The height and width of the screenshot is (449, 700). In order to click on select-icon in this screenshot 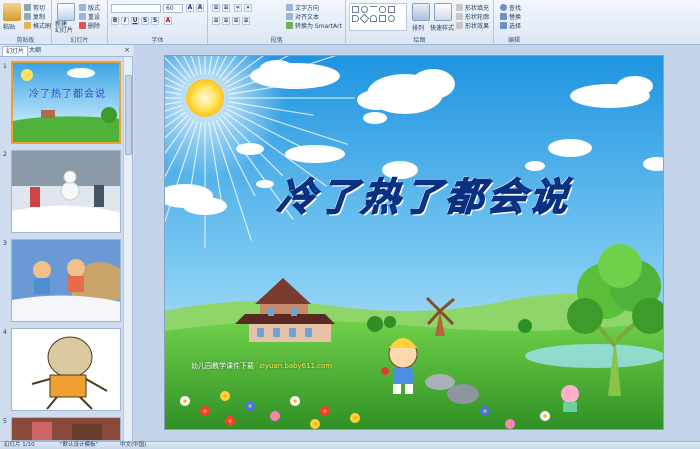, I will do `click(503, 25)`.